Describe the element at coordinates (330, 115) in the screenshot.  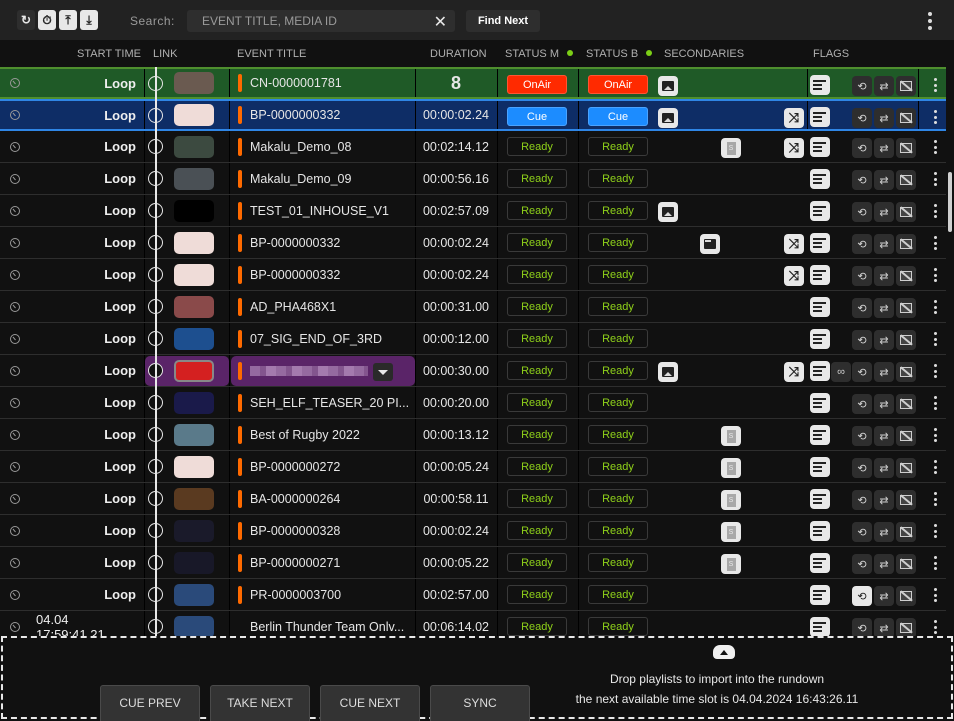
I see `event-title: BP-0000000332` at that location.